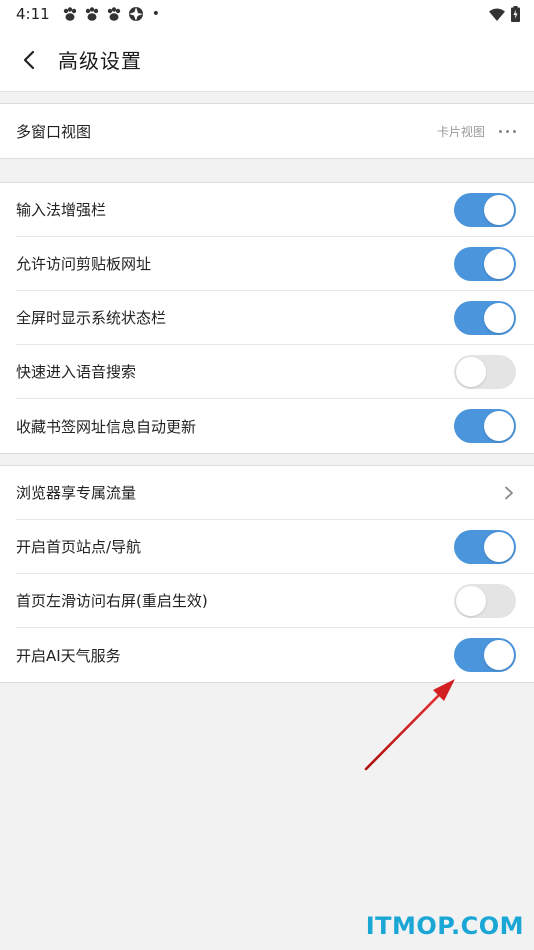  I want to click on setting-row-statusbar: 全屏时显示系统状态栏, so click(275, 318).